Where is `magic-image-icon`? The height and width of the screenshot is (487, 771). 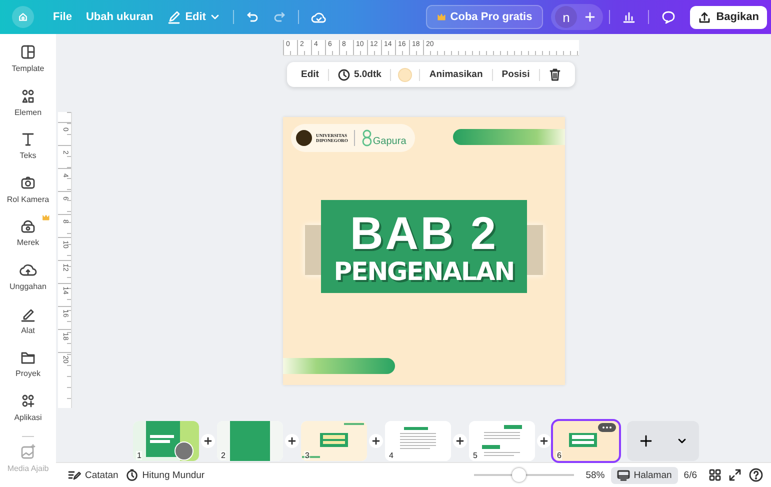
magic-image-icon is located at coordinates (28, 452).